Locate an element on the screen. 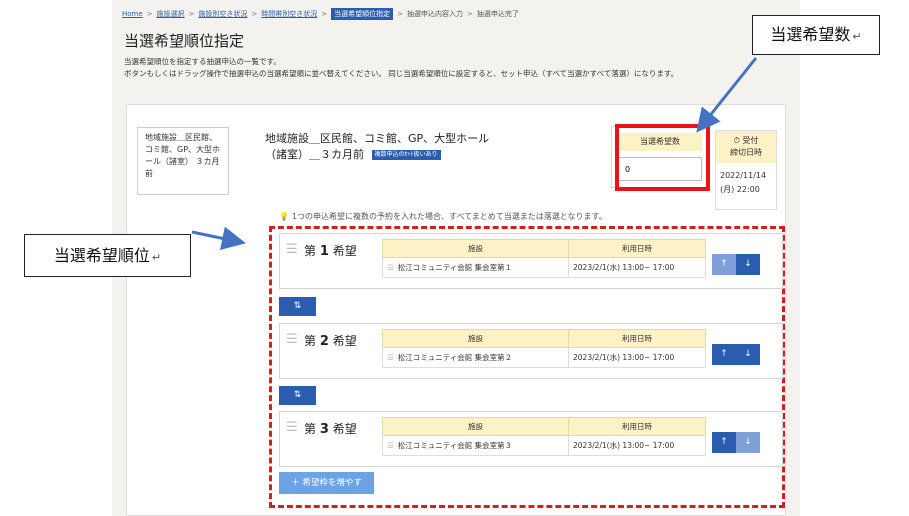  breadcrumb-current: 当選希望順位指定 is located at coordinates (362, 14).